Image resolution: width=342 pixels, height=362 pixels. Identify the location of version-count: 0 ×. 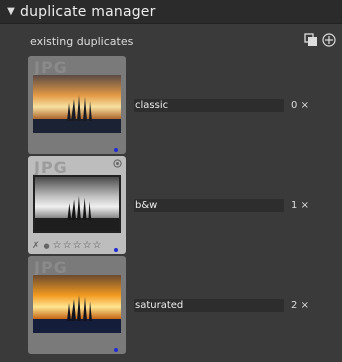
(300, 105).